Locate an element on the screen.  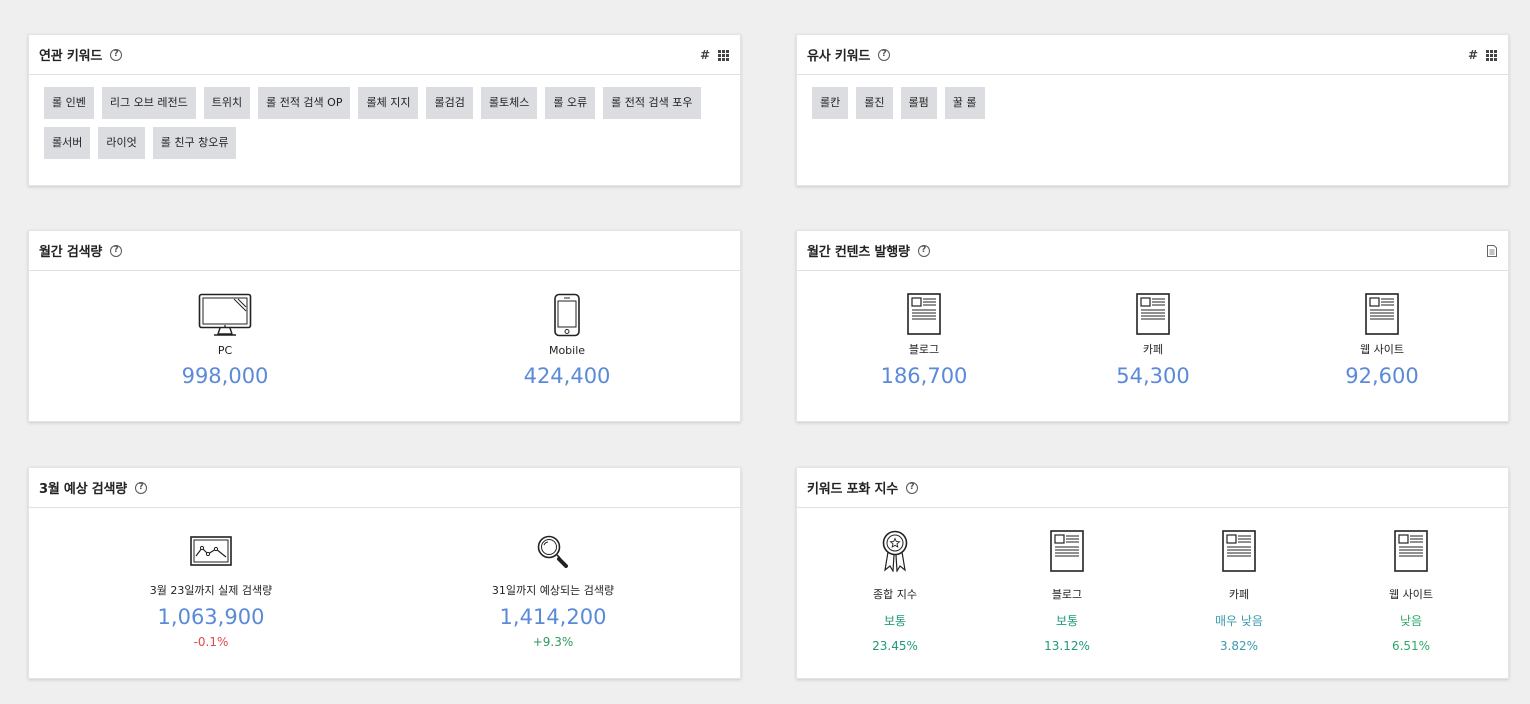
card-title: 유사 키워드 is located at coordinates (839, 56).